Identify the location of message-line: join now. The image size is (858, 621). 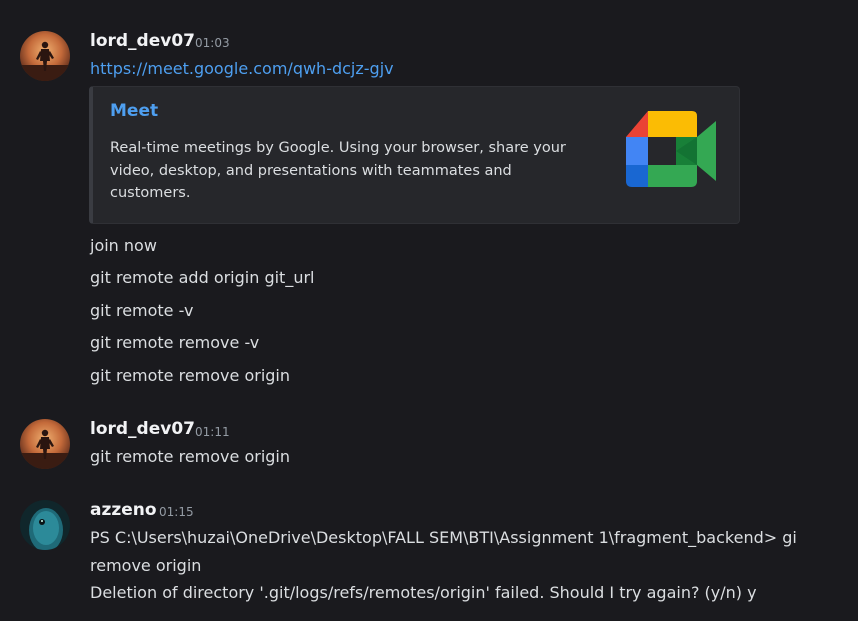
(123, 245).